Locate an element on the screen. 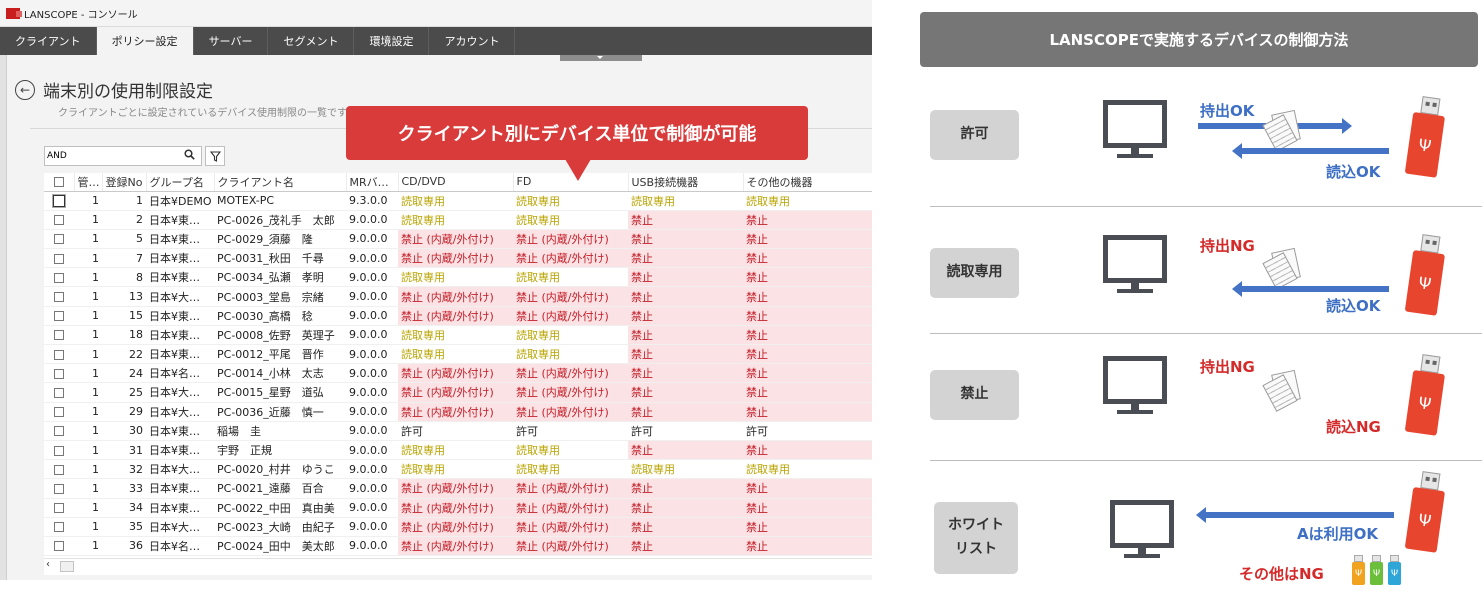 The width and height of the screenshot is (1484, 595). table-row: 1 22 日本¥東… PC-0012_平尾 晋作 9.0.0.0 読取専用 読取専用 禁止 禁止 is located at coordinates (458, 354).